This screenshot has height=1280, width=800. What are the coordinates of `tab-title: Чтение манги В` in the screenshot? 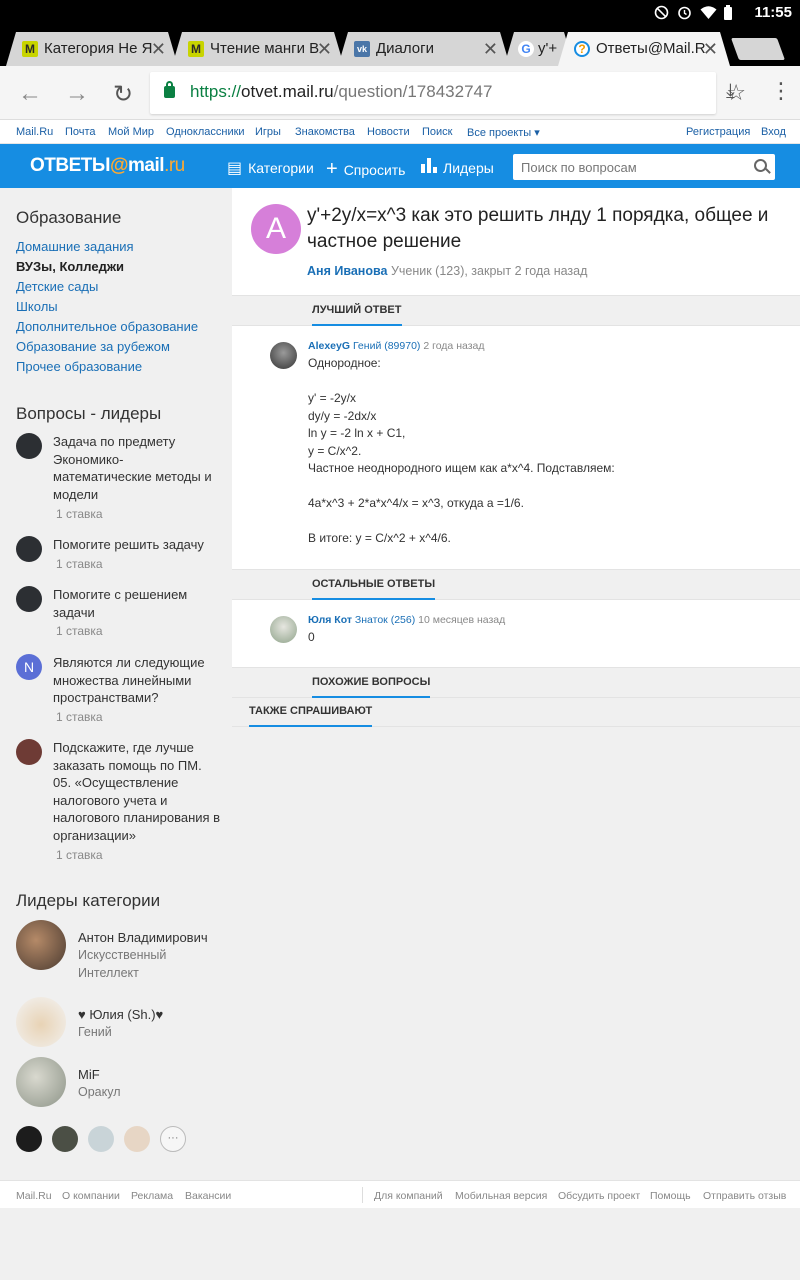 It's located at (265, 48).